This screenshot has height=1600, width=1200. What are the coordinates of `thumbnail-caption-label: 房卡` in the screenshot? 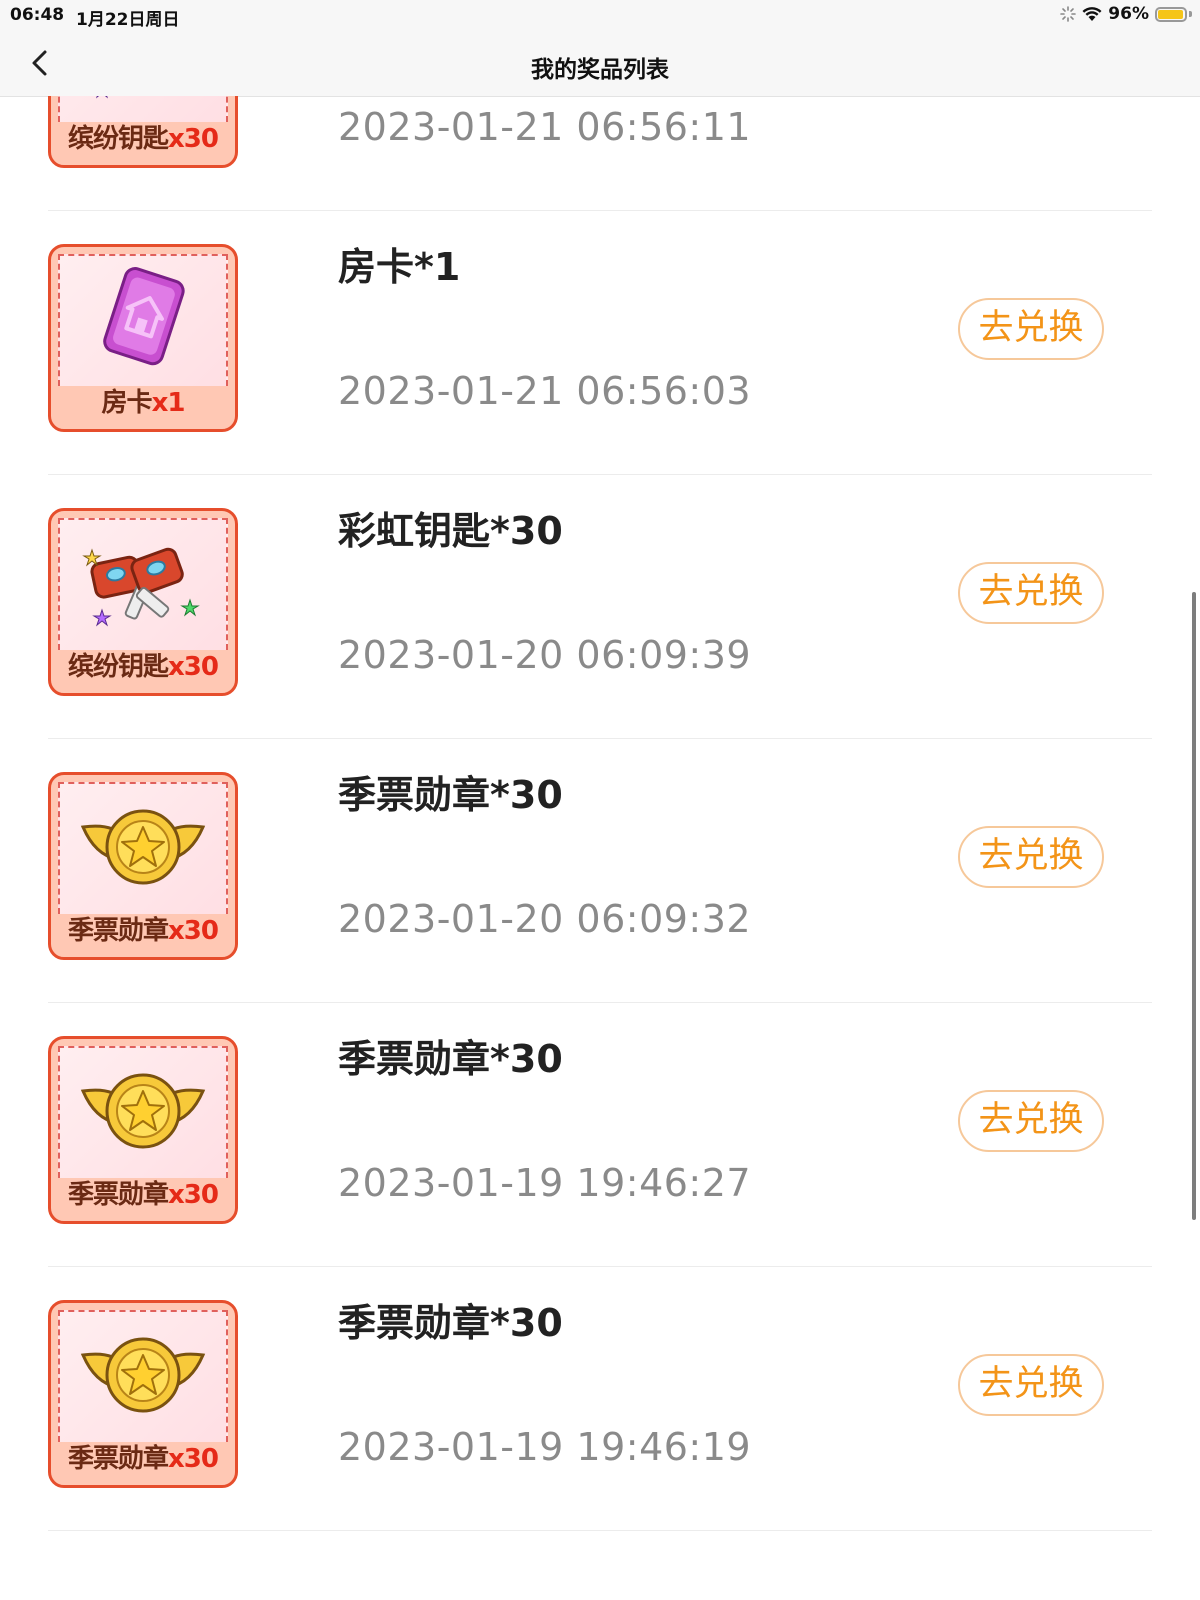 It's located at (127, 403).